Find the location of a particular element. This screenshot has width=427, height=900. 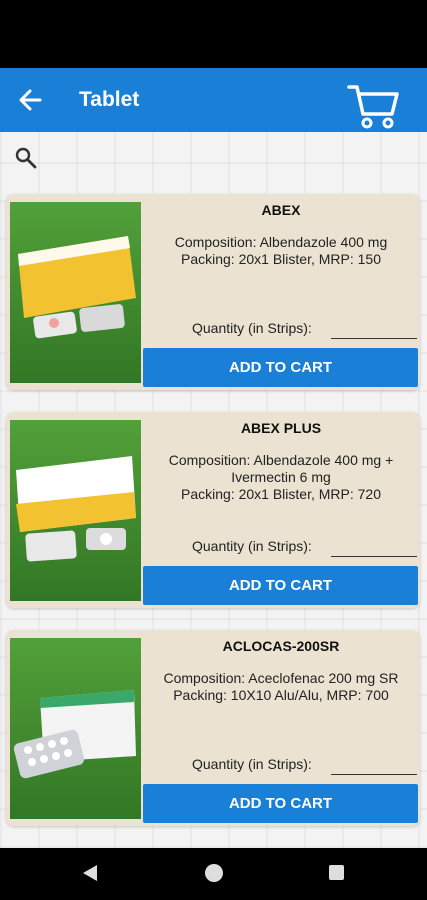

nav-recents-icon is located at coordinates (336, 872).